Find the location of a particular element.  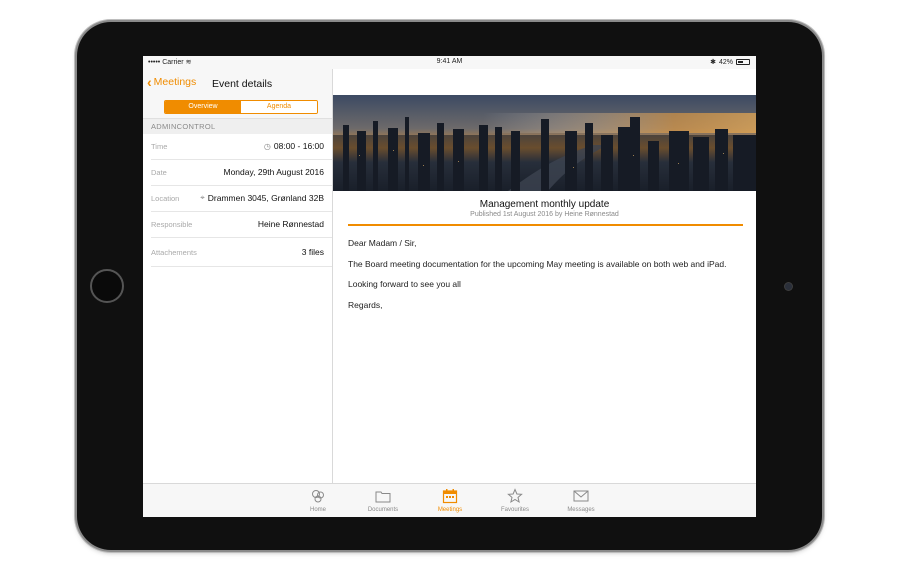

status-bar: ••••• Carrier ≋ 9:41 AM ✱ 42% is located at coordinates (449, 62).